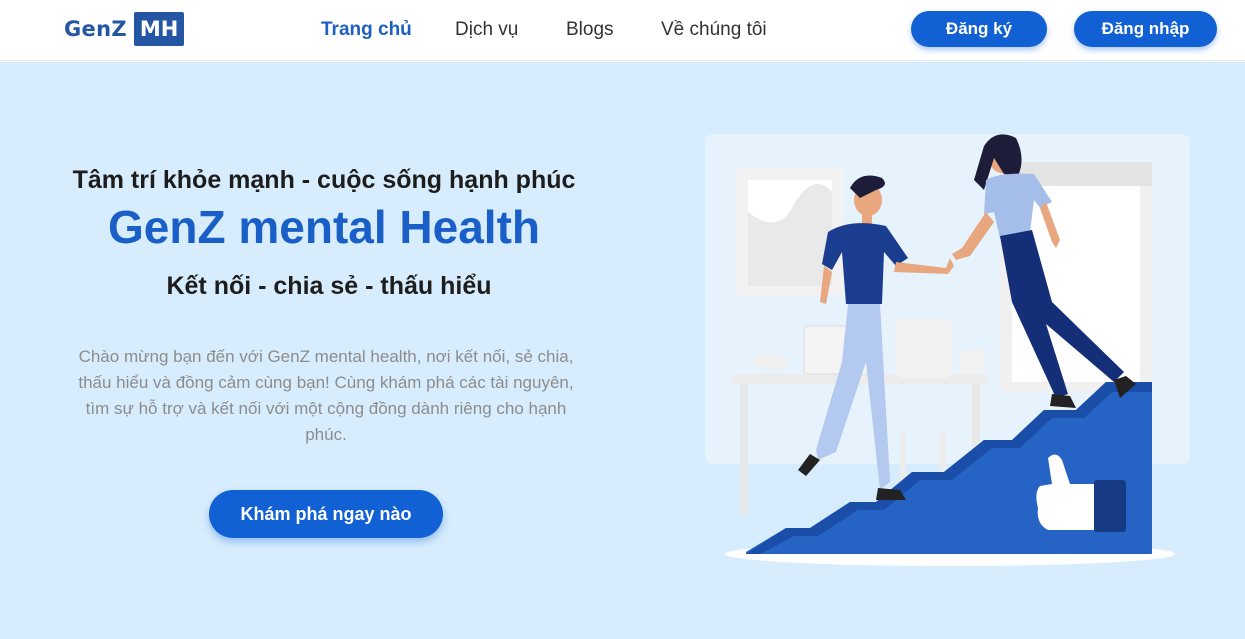  I want to click on nav-item-services: Dịch vụ, so click(486, 30).